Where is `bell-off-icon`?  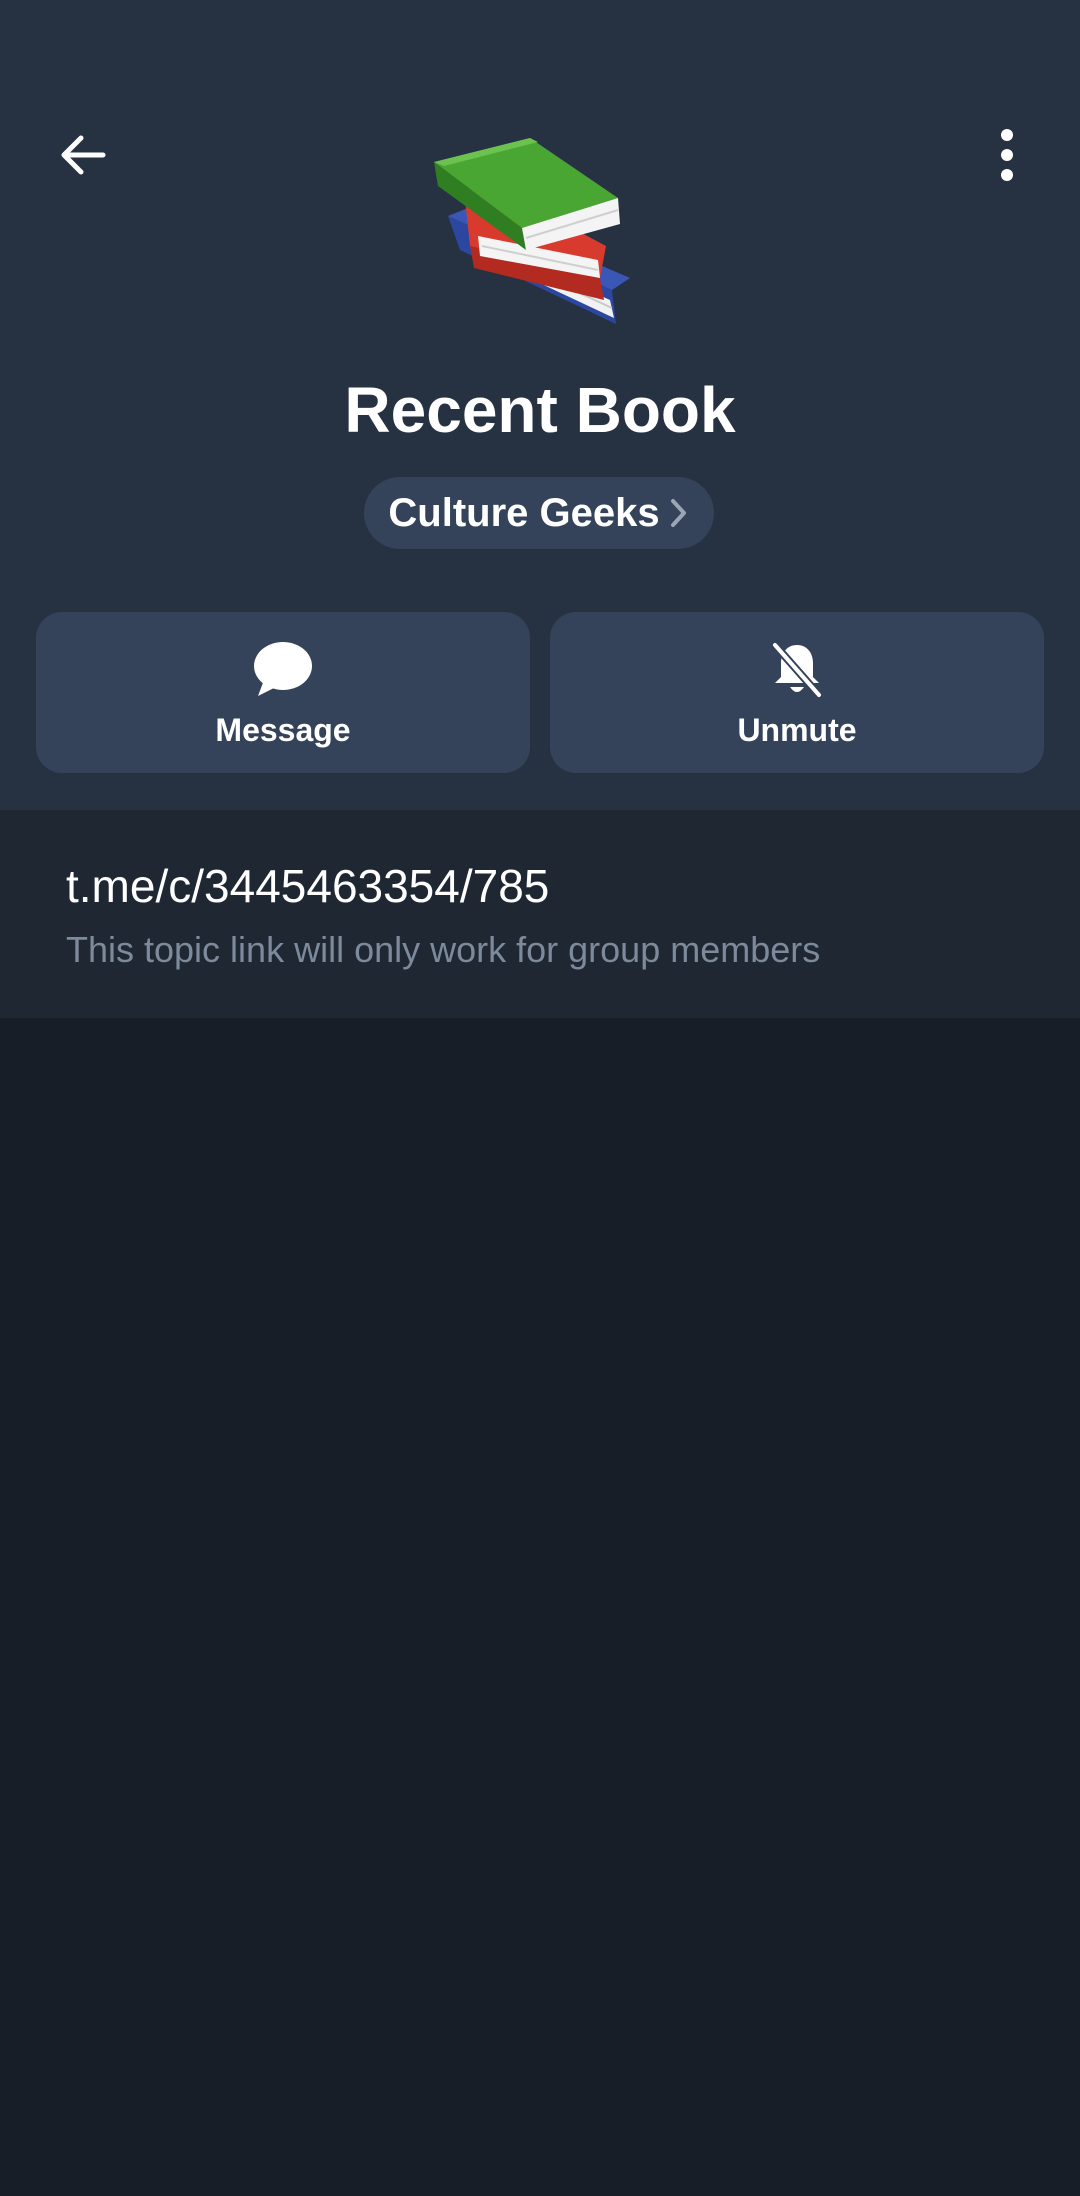 bell-off-icon is located at coordinates (797, 670).